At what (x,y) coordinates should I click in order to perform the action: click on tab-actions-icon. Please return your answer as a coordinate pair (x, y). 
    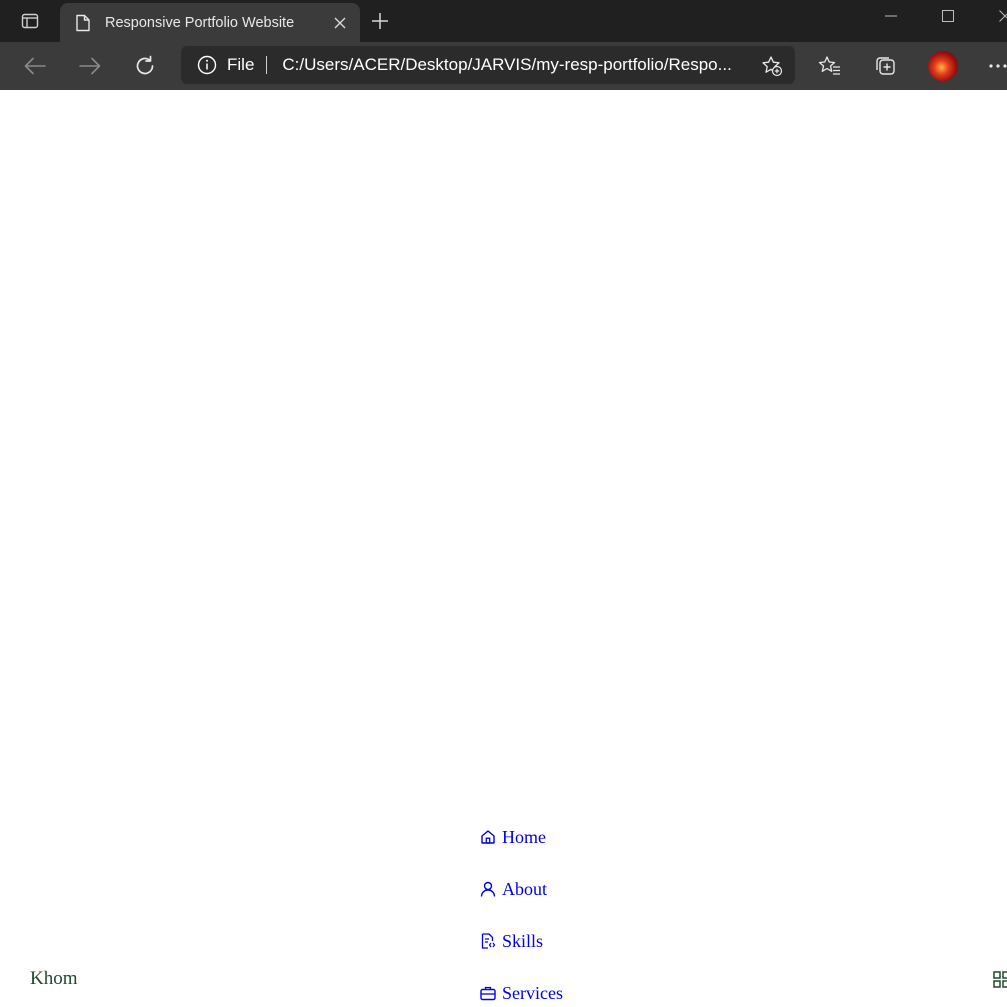
    Looking at the image, I should click on (30, 21).